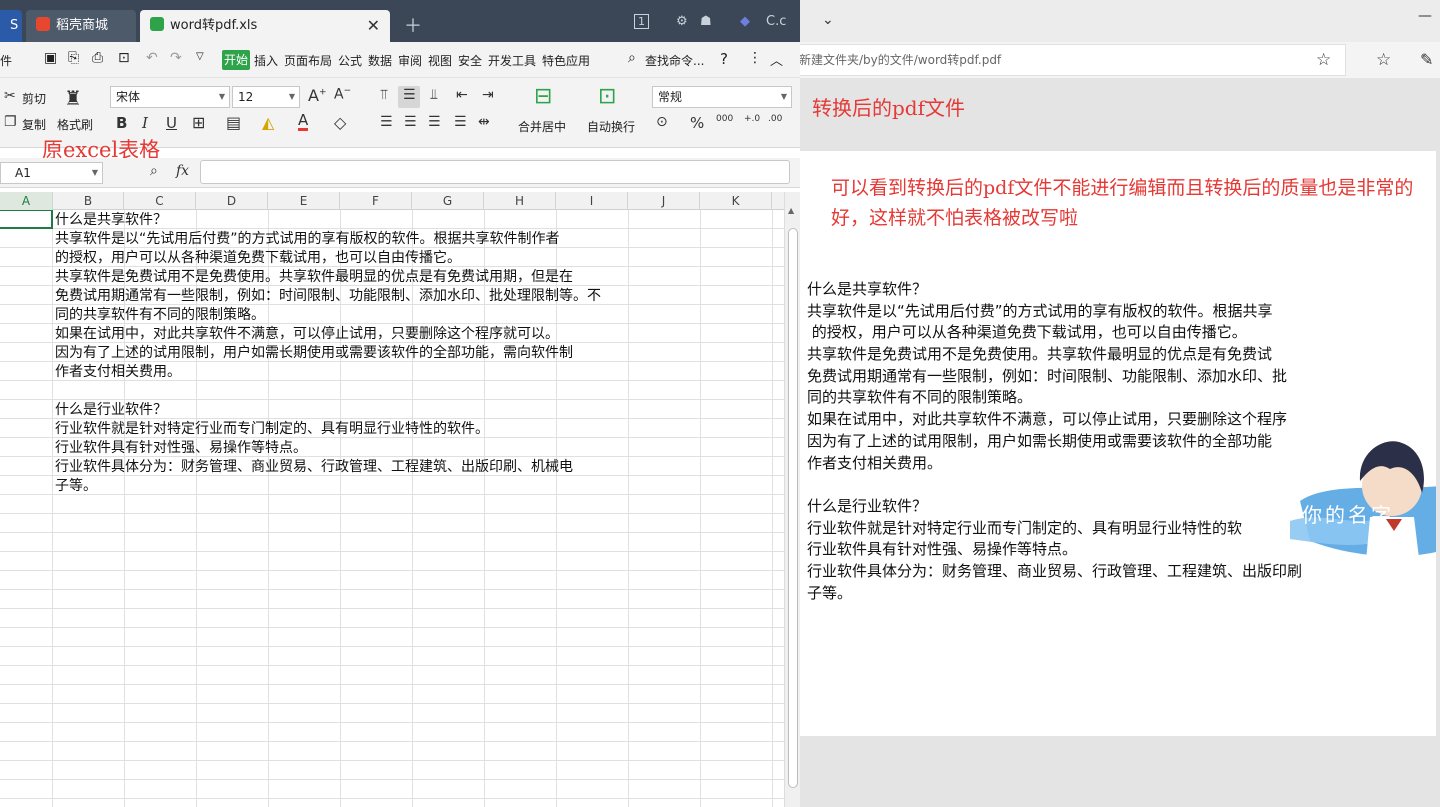 Image resolution: width=1440 pixels, height=807 pixels. I want to click on menu-start: 开始, so click(236, 60).